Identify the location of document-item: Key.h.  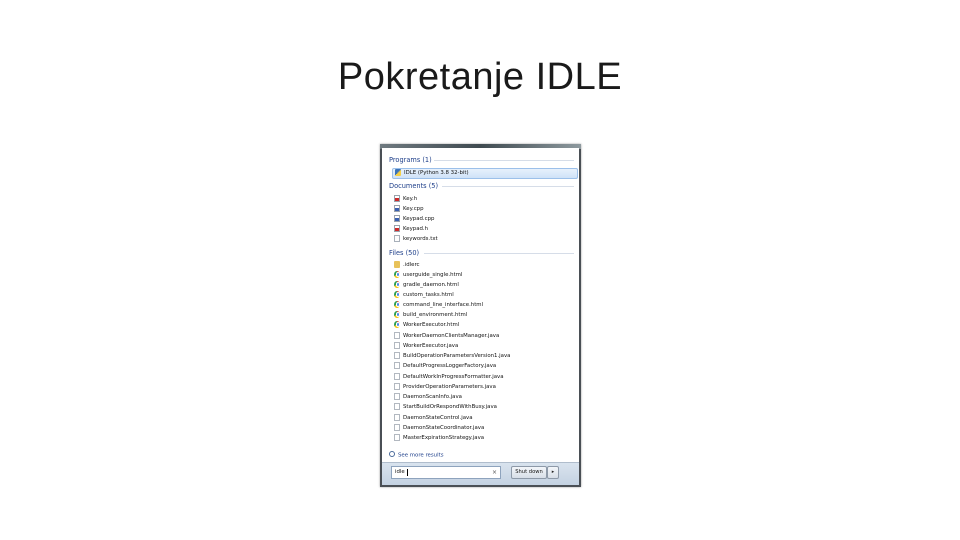
(484, 199).